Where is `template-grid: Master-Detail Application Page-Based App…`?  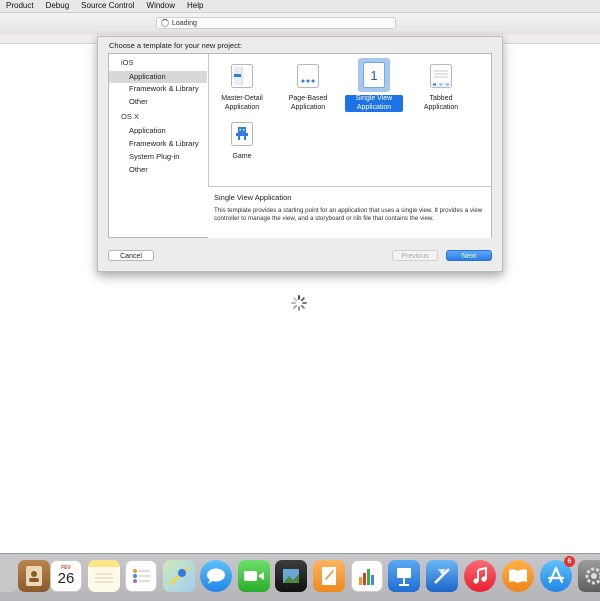
template-grid: Master-Detail Application Page-Based App… is located at coordinates (350, 119).